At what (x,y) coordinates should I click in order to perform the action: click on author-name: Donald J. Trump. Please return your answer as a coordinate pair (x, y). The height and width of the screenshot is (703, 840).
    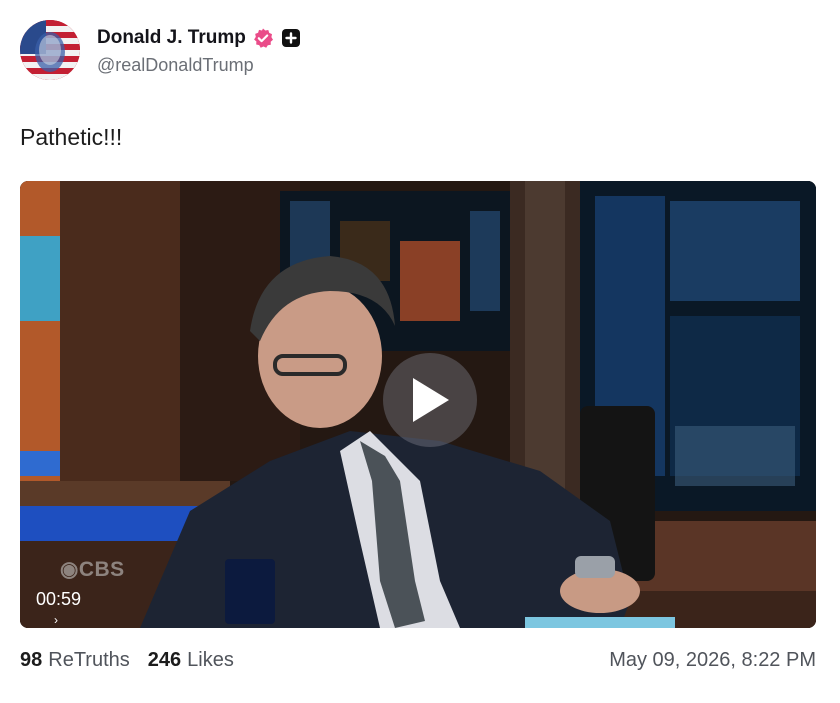
    Looking at the image, I should click on (171, 38).